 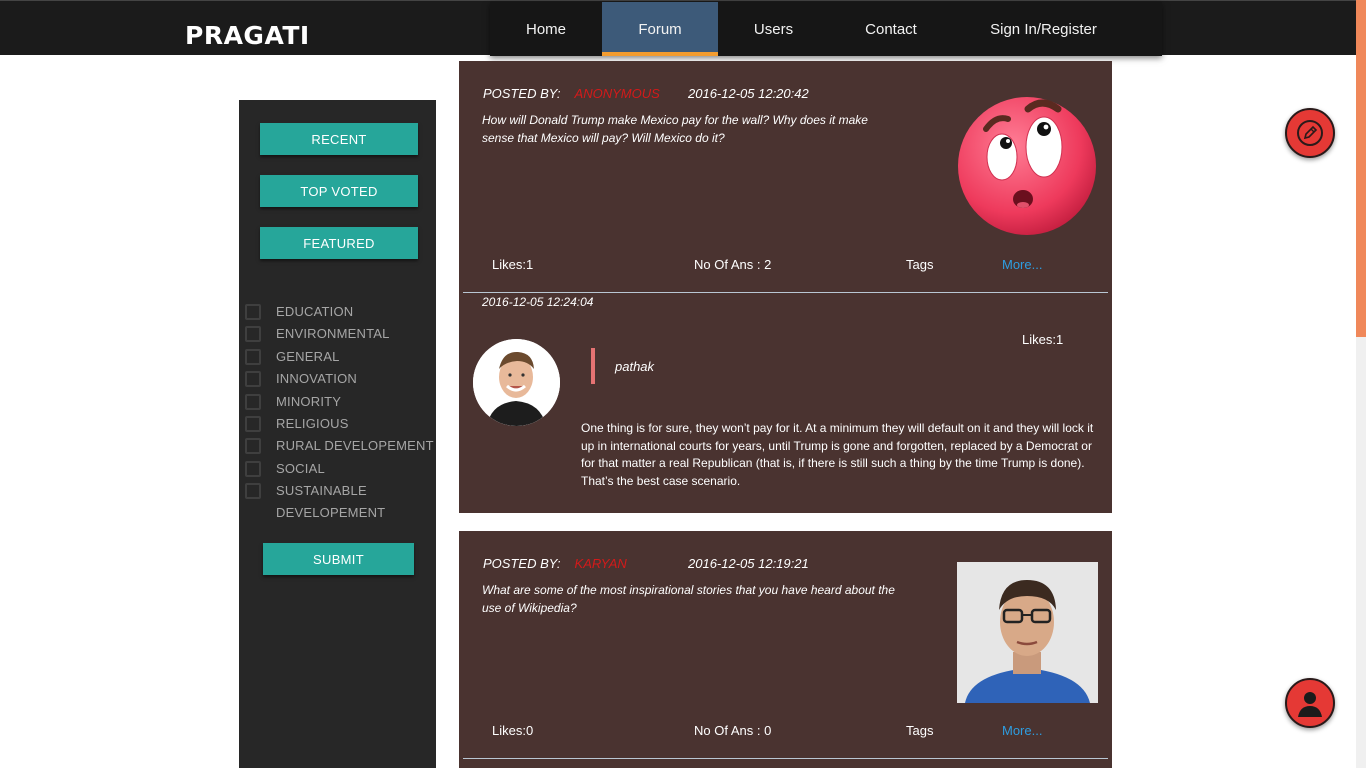 I want to click on category-item: SUSTAINABLE DEVELOPEMENT, so click(x=340, y=504).